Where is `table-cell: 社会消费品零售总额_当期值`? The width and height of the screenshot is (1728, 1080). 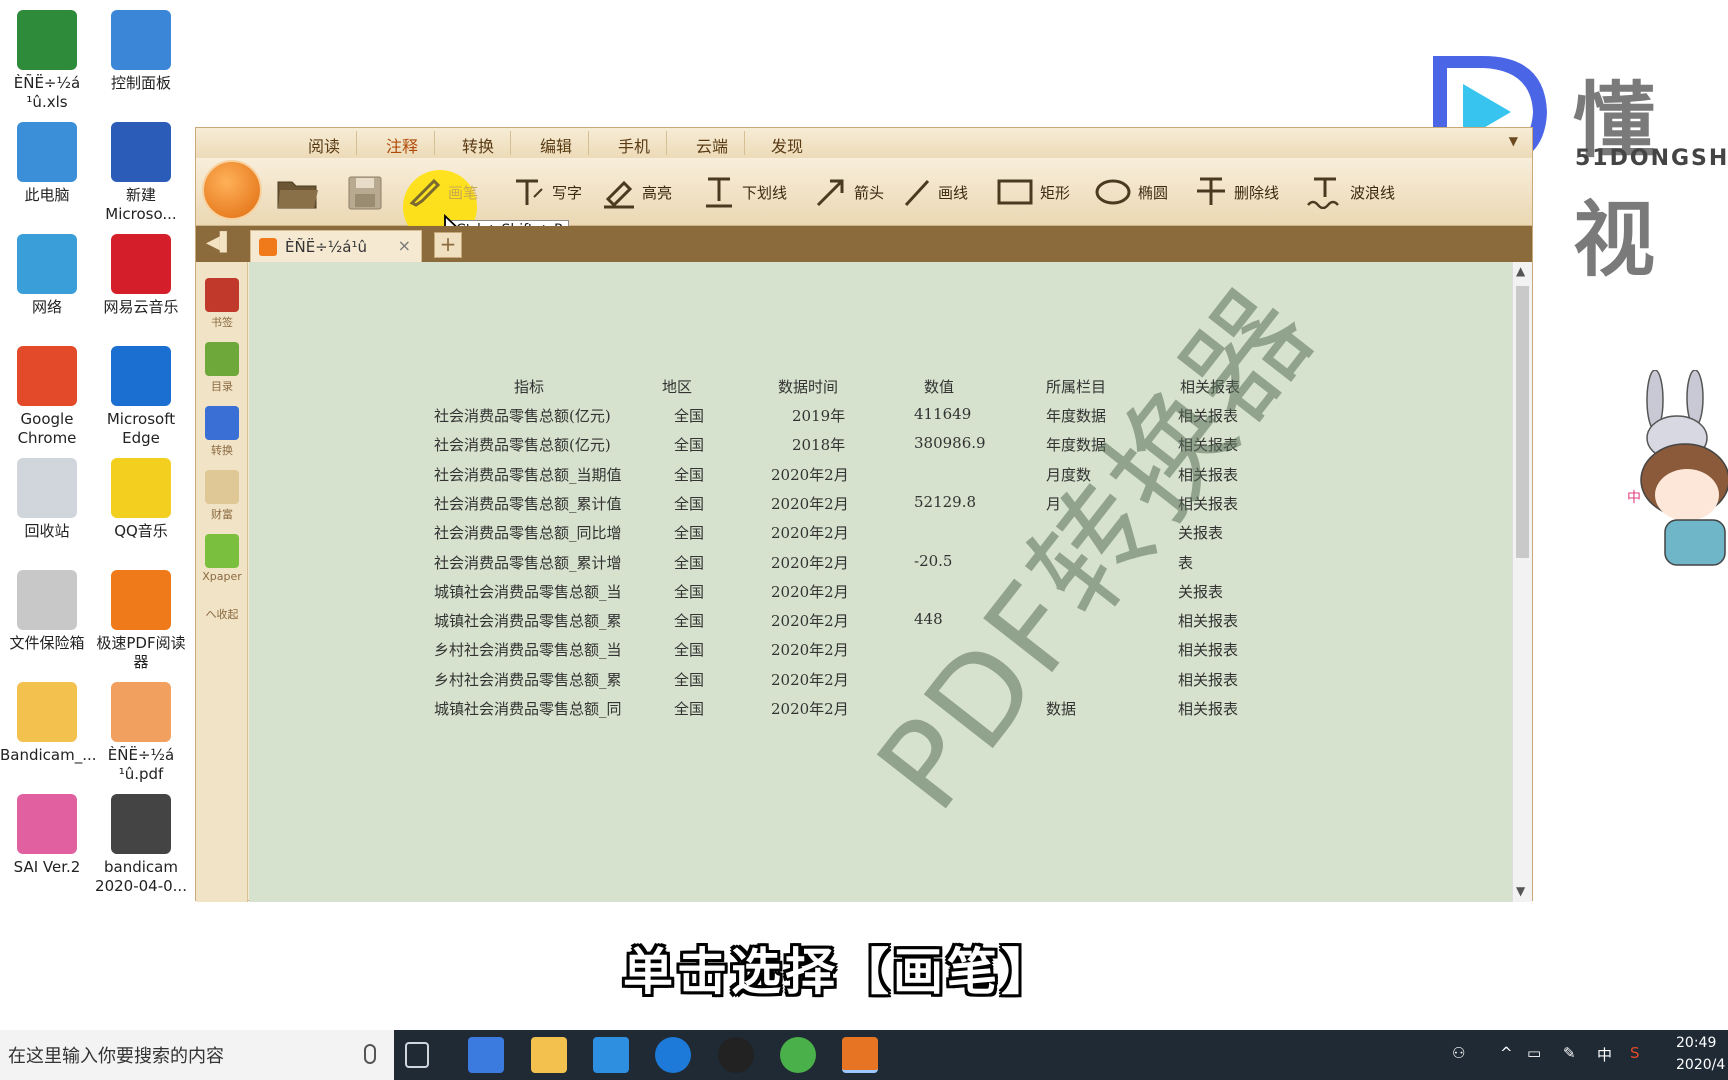 table-cell: 社会消费品零售总额_当期值 is located at coordinates (528, 474).